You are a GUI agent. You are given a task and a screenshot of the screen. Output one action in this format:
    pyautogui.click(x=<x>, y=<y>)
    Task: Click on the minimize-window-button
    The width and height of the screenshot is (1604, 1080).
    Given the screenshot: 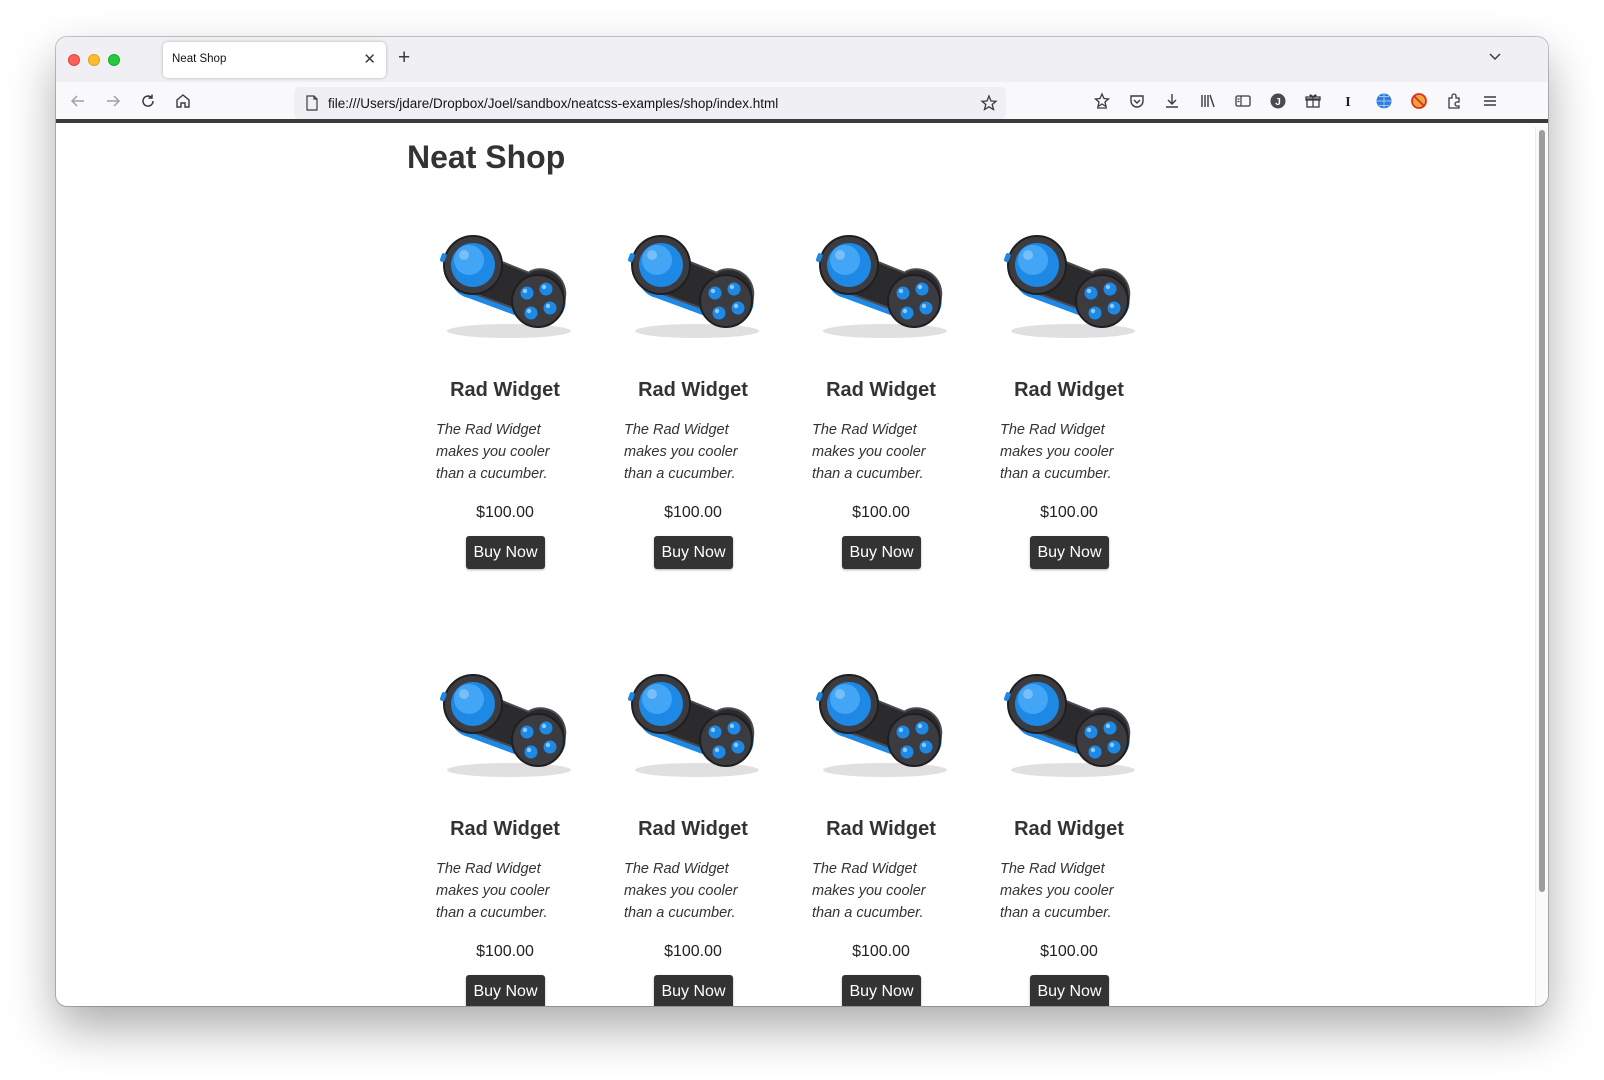 What is the action you would take?
    pyautogui.click(x=94, y=60)
    